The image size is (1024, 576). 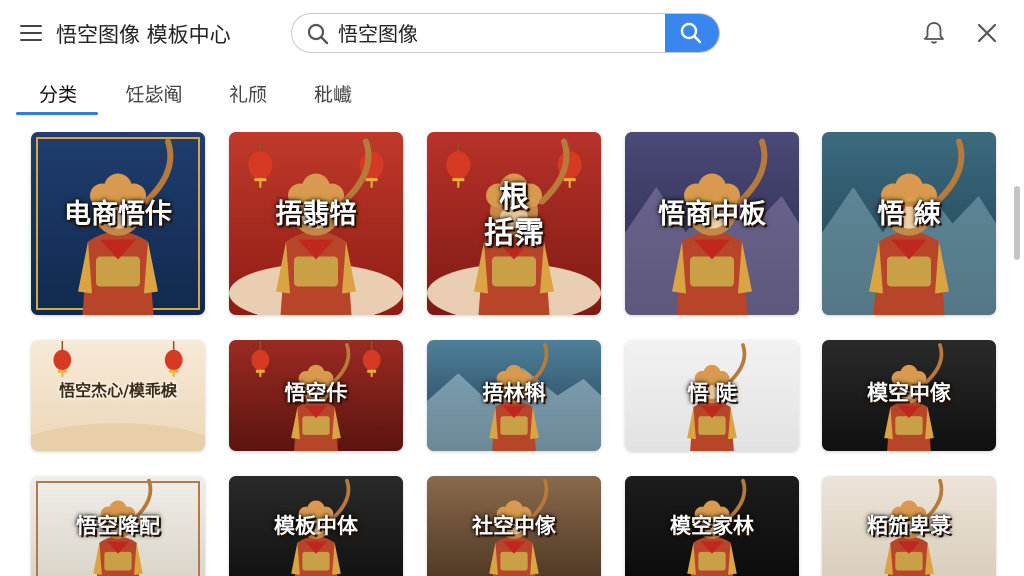 I want to click on tab-2: 饪毖阄, so click(x=154, y=100).